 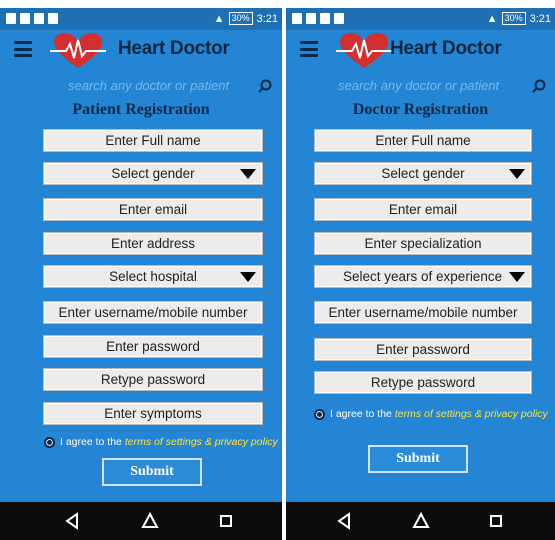 What do you see at coordinates (153, 243) in the screenshot?
I see `address-field: Enter address` at bounding box center [153, 243].